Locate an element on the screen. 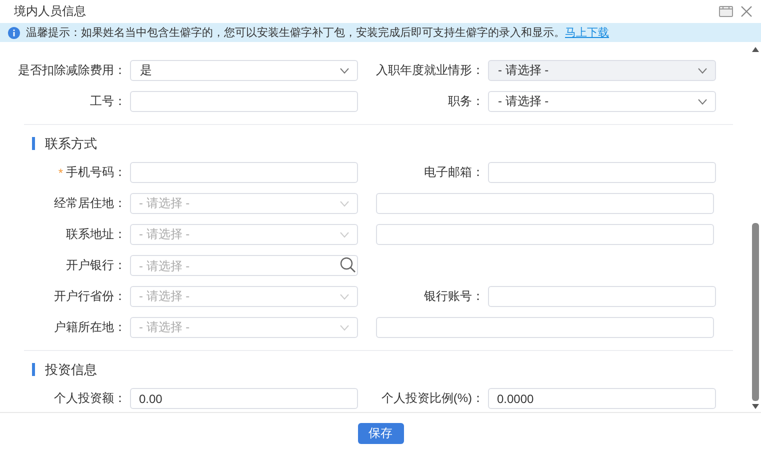  field-label: 手机号码： is located at coordinates (96, 172).